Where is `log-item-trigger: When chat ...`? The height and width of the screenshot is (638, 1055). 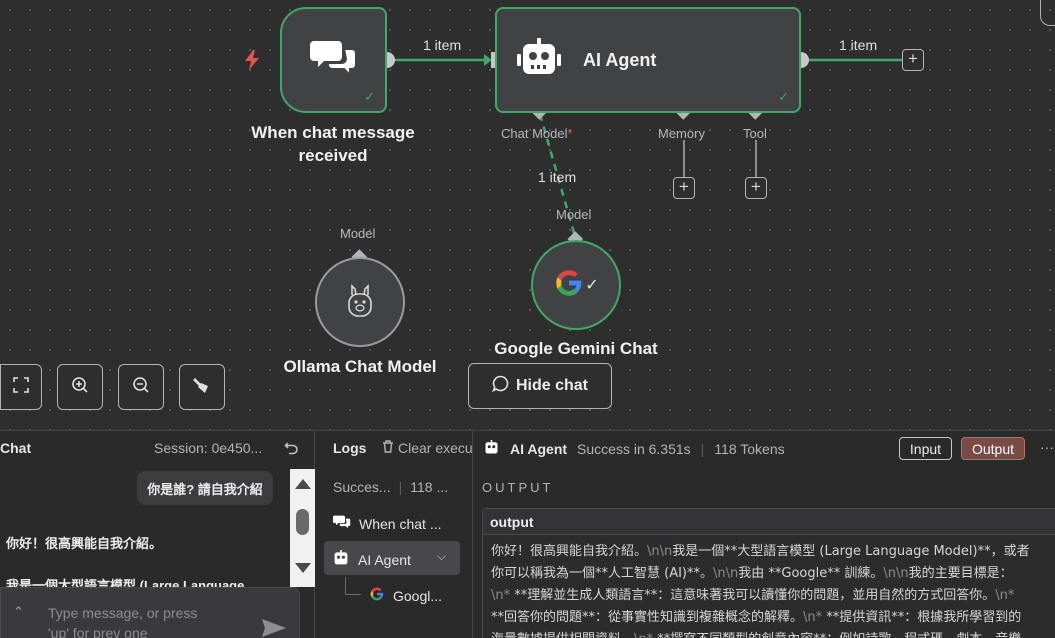
log-item-trigger: When chat ... is located at coordinates (387, 523).